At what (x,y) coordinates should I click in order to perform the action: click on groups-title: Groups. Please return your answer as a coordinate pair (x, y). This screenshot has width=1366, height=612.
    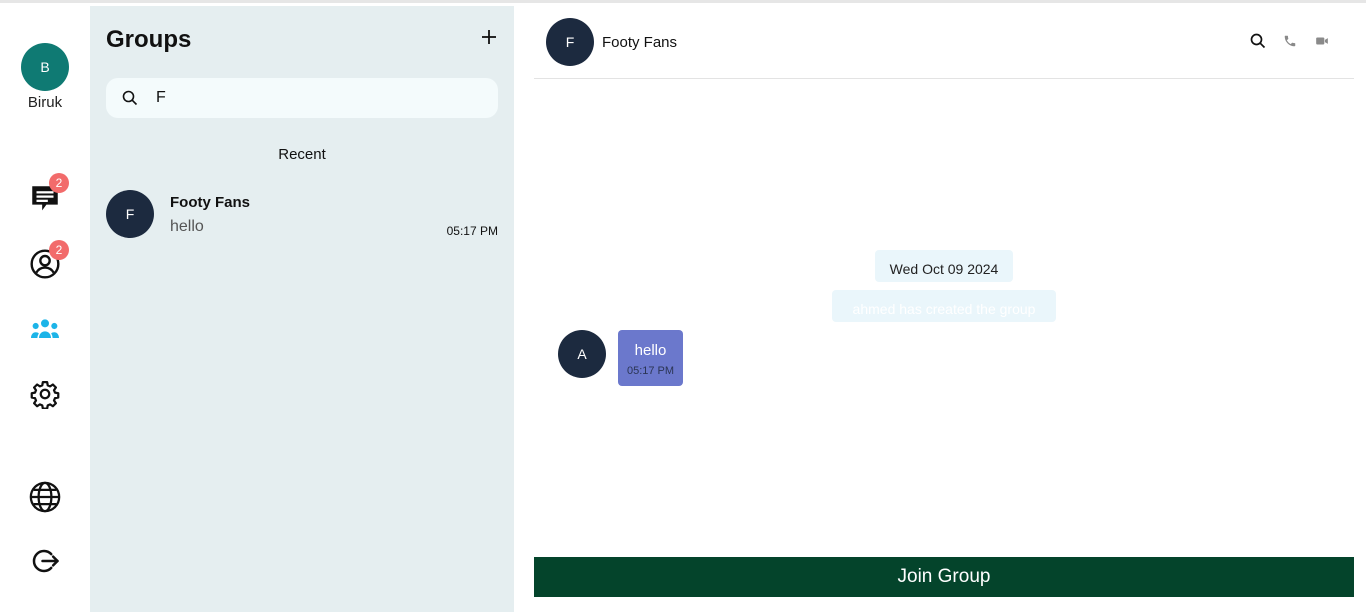
    Looking at the image, I should click on (149, 39).